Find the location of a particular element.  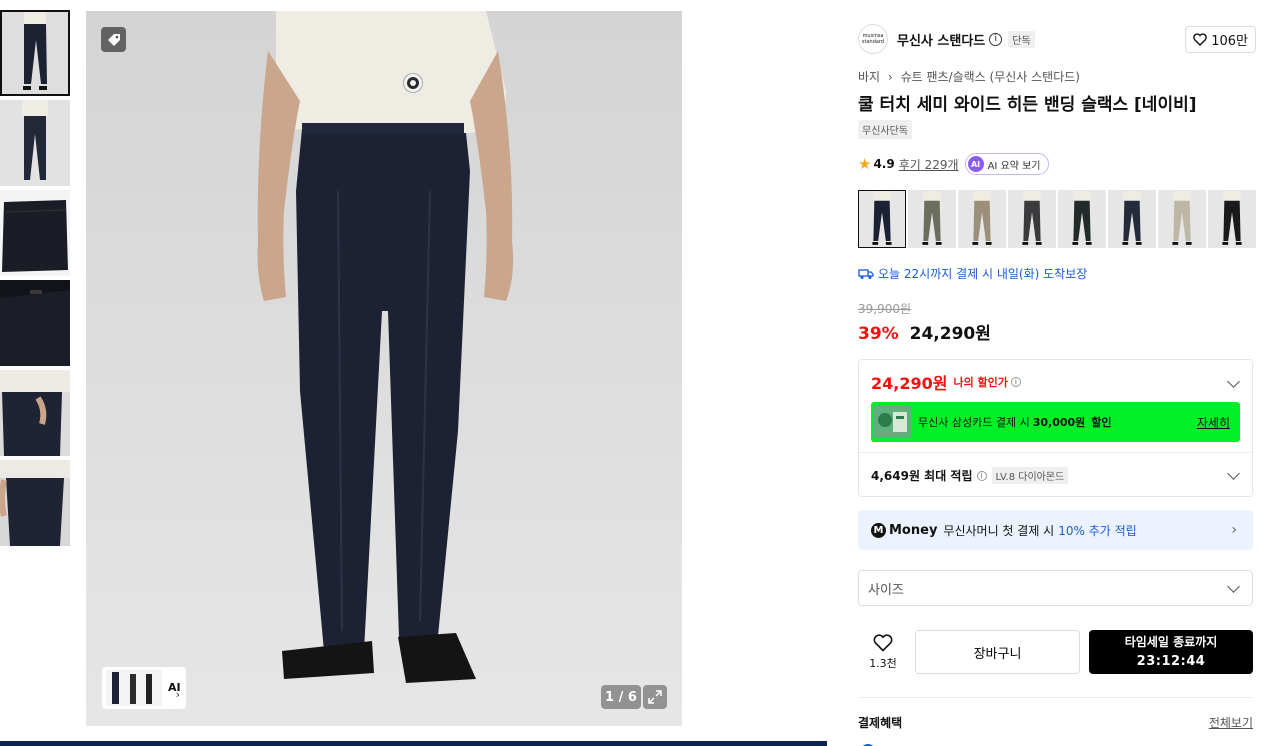

discount-rate: 39% is located at coordinates (878, 334).